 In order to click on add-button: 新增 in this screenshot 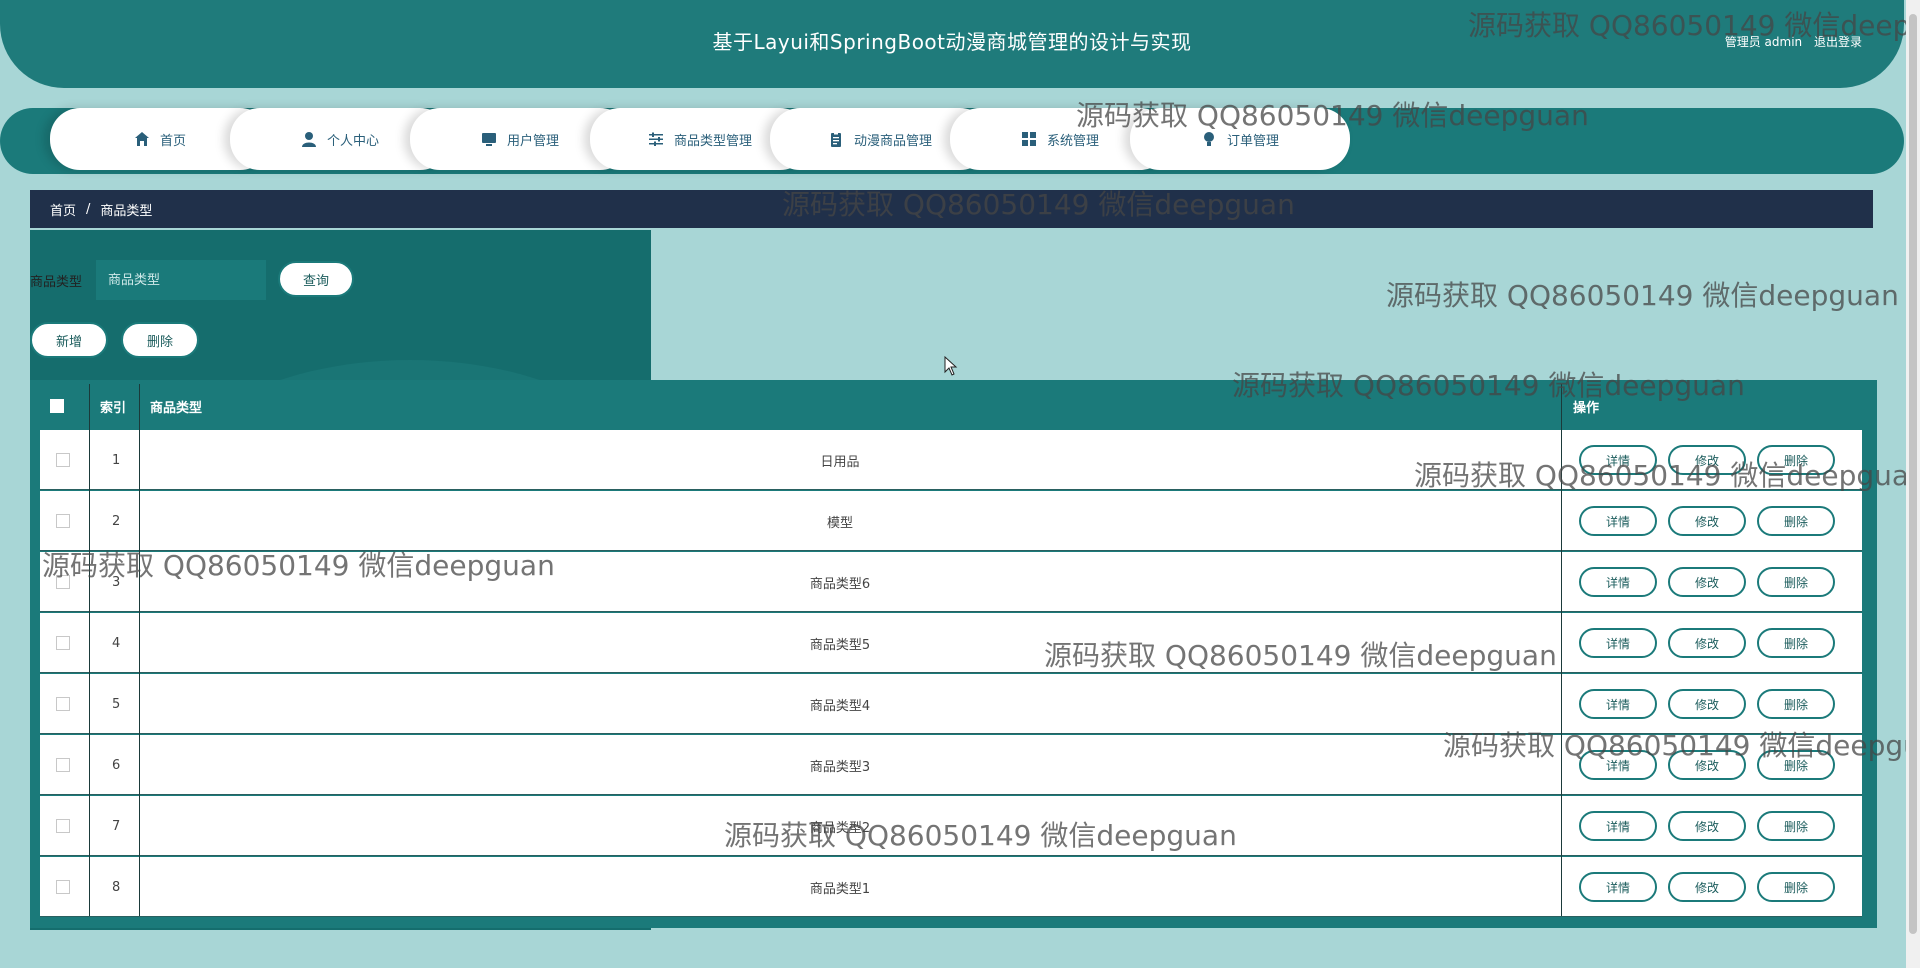, I will do `click(69, 340)`.